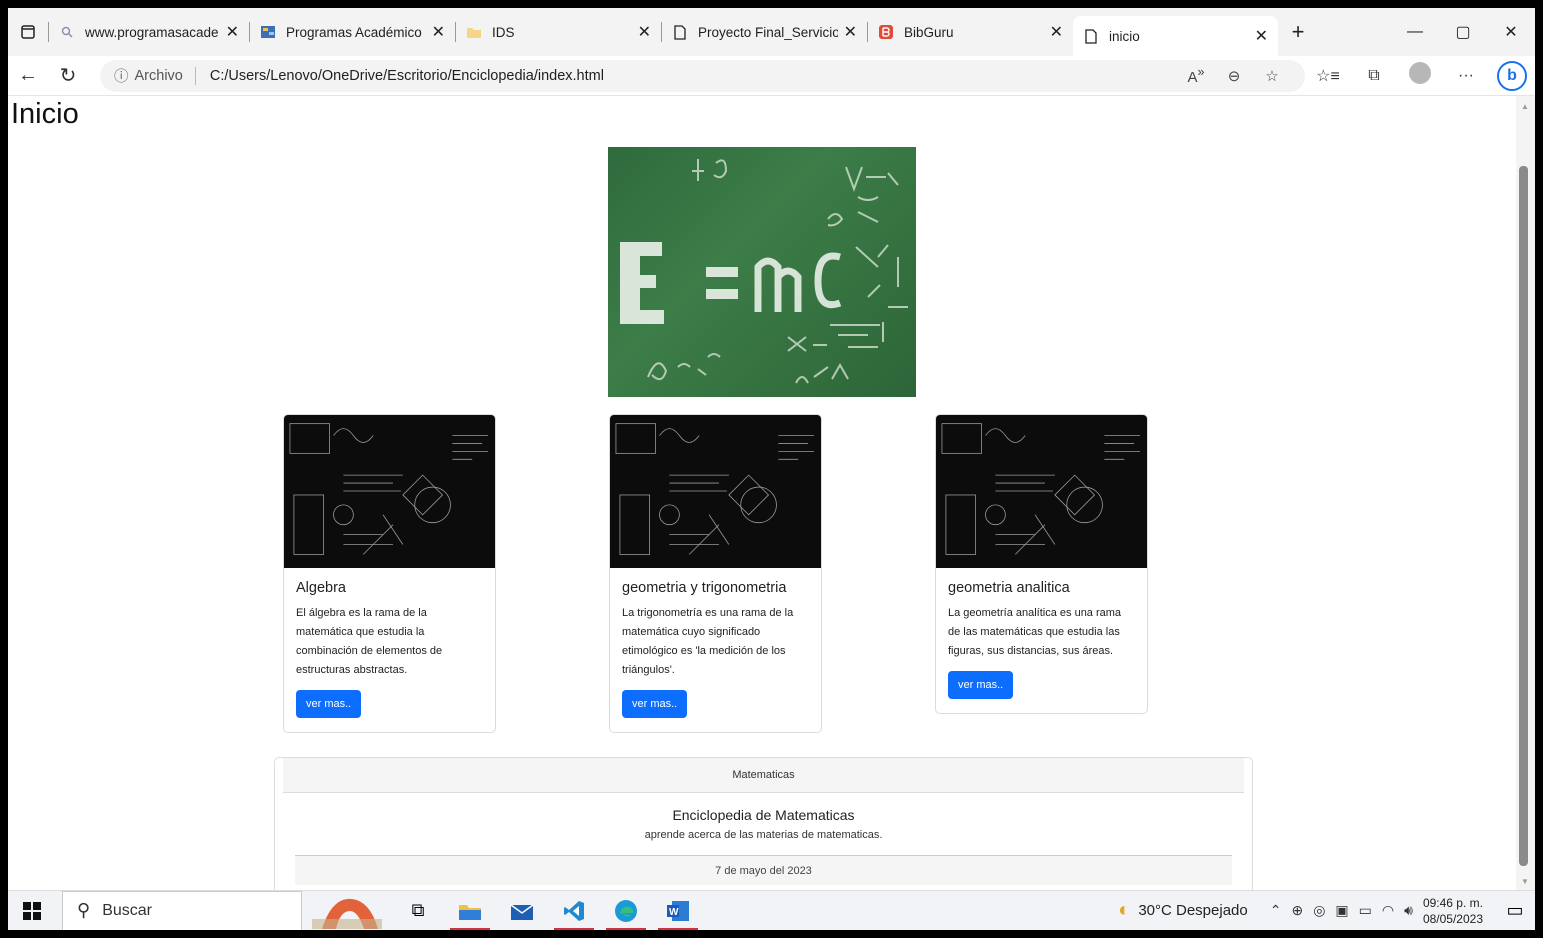 The width and height of the screenshot is (1543, 938). I want to click on tab-title: IDS, so click(503, 32).